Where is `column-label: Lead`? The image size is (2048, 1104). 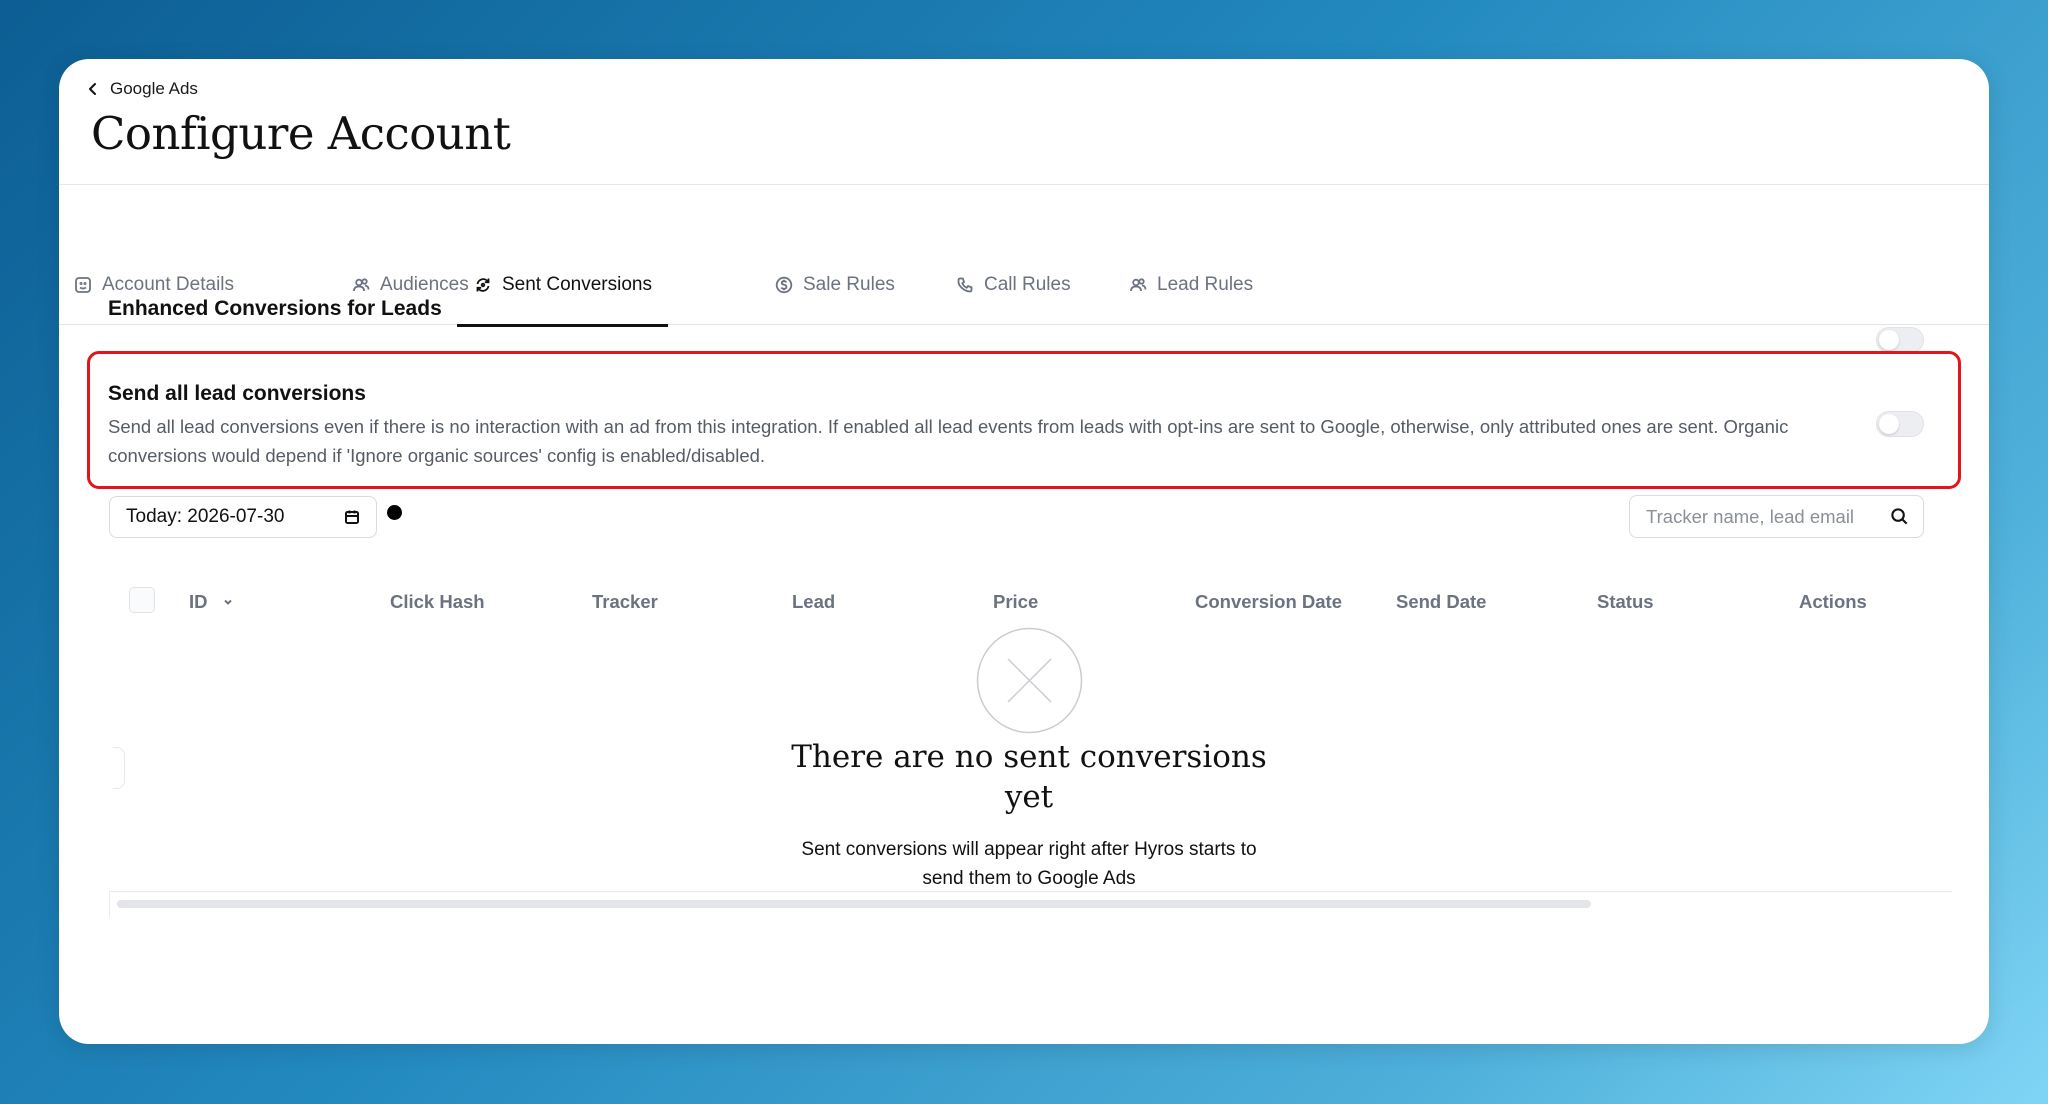
column-label: Lead is located at coordinates (814, 601).